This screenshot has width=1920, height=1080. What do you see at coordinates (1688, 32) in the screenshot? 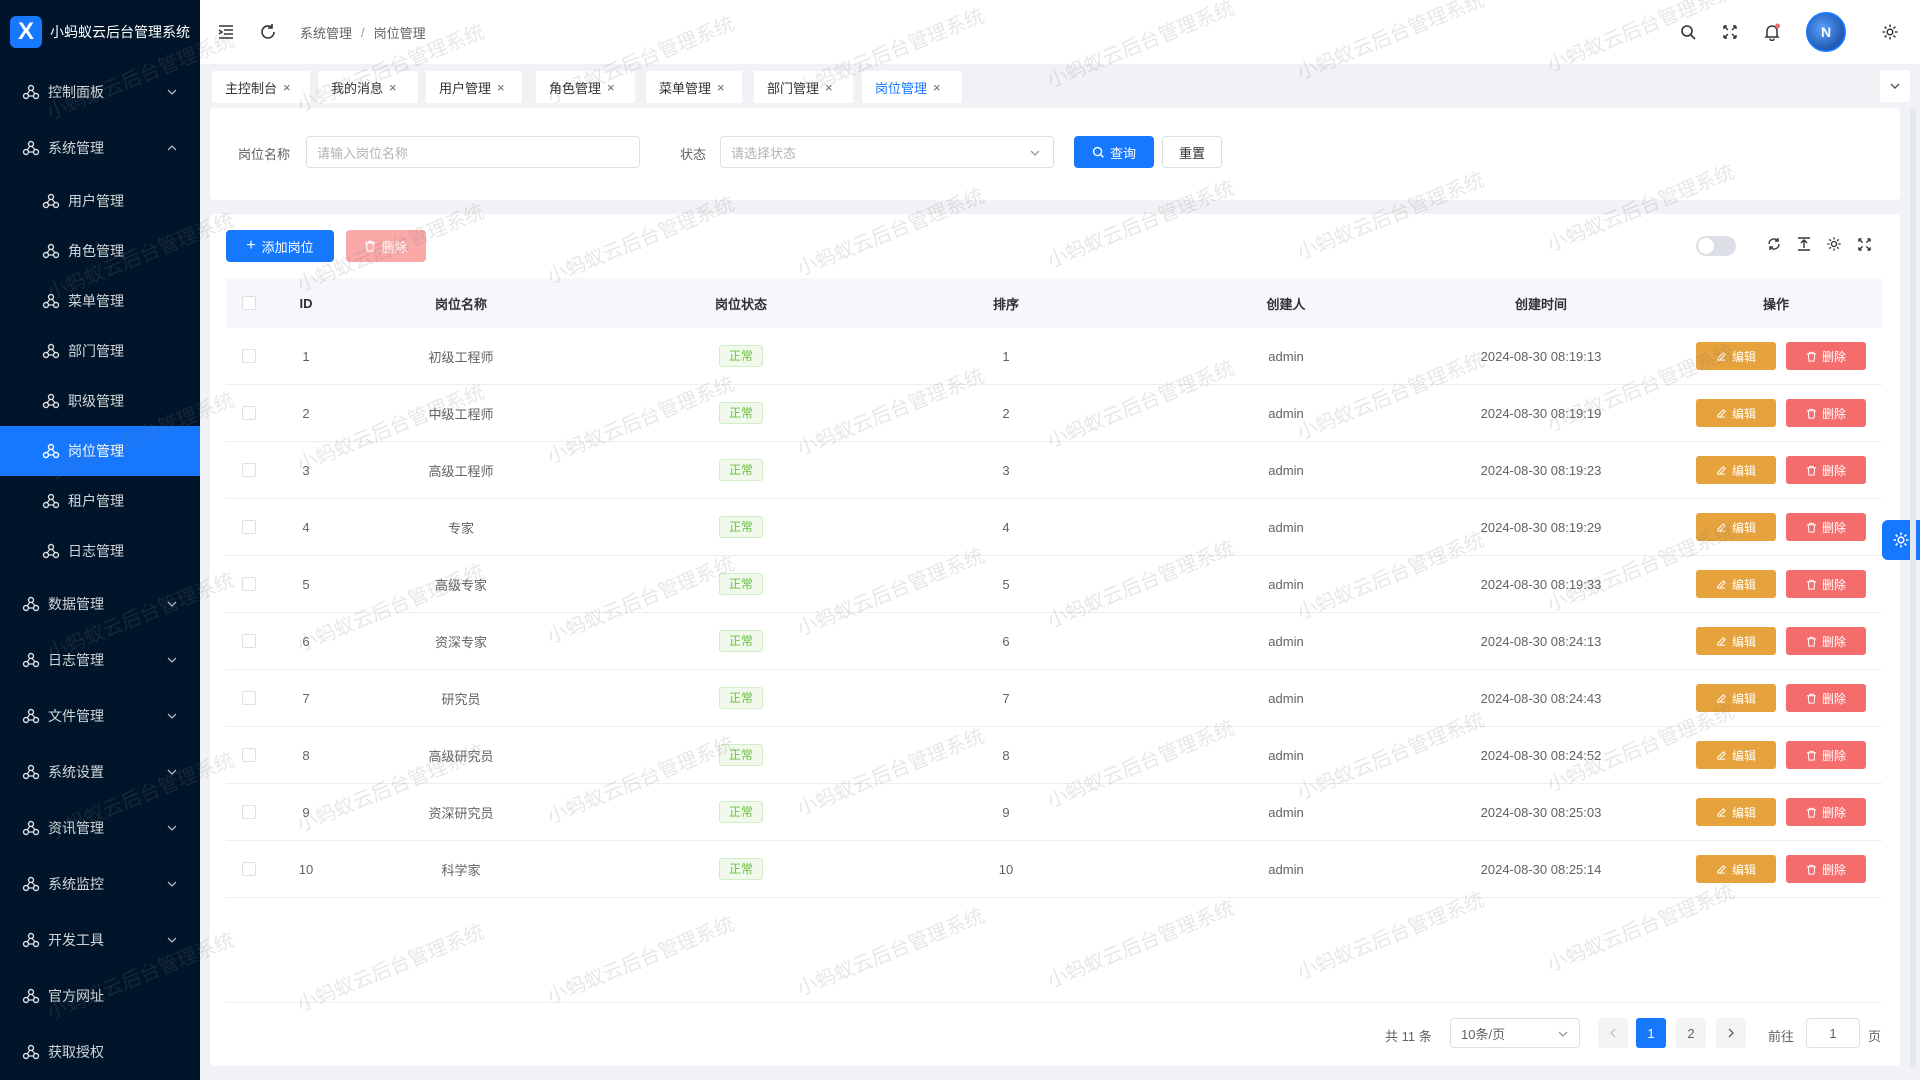
I see `search-icon` at bounding box center [1688, 32].